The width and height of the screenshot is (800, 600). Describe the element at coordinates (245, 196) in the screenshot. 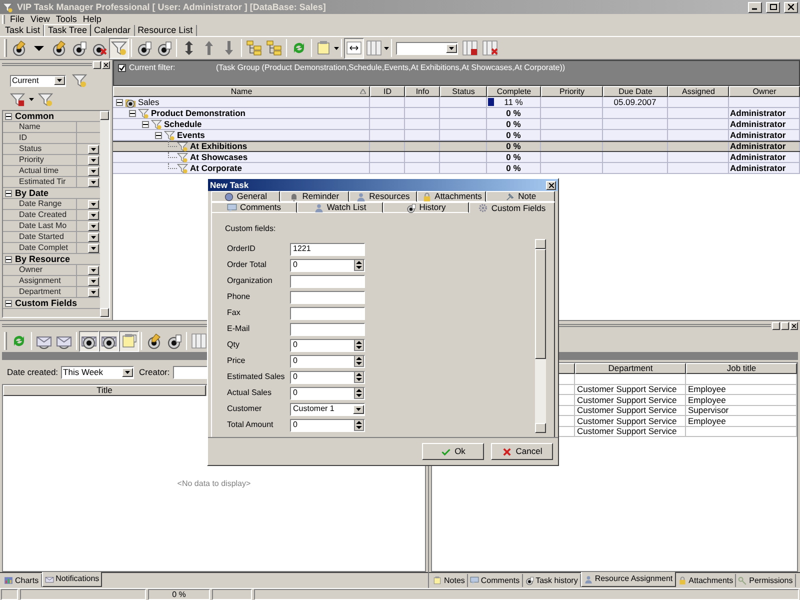

I see `tab: General` at that location.